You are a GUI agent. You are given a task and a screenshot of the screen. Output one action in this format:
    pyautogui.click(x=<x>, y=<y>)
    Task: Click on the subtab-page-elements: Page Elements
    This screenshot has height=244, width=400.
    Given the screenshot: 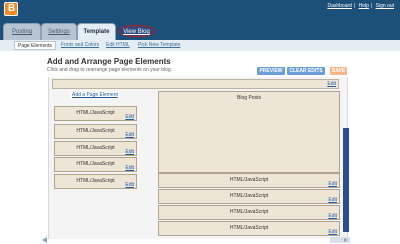 What is the action you would take?
    pyautogui.click(x=35, y=45)
    